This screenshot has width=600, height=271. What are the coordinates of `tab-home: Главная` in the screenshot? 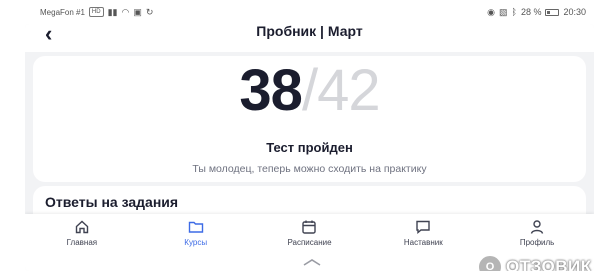 It's located at (82, 235).